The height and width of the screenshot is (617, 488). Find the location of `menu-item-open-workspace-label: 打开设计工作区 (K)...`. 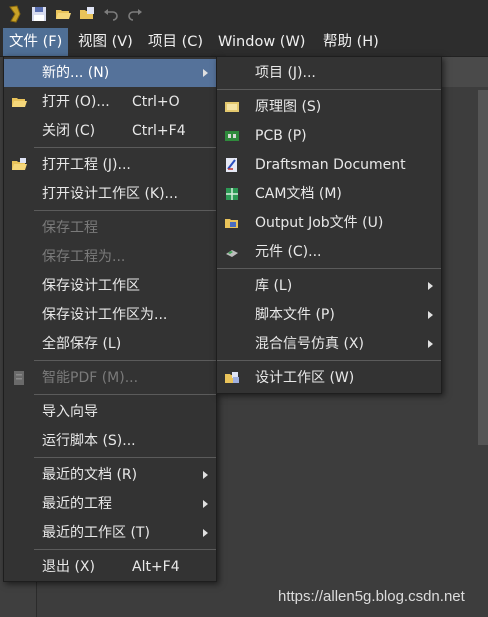

menu-item-open-workspace-label: 打开设计工作区 (K)... is located at coordinates (110, 194).